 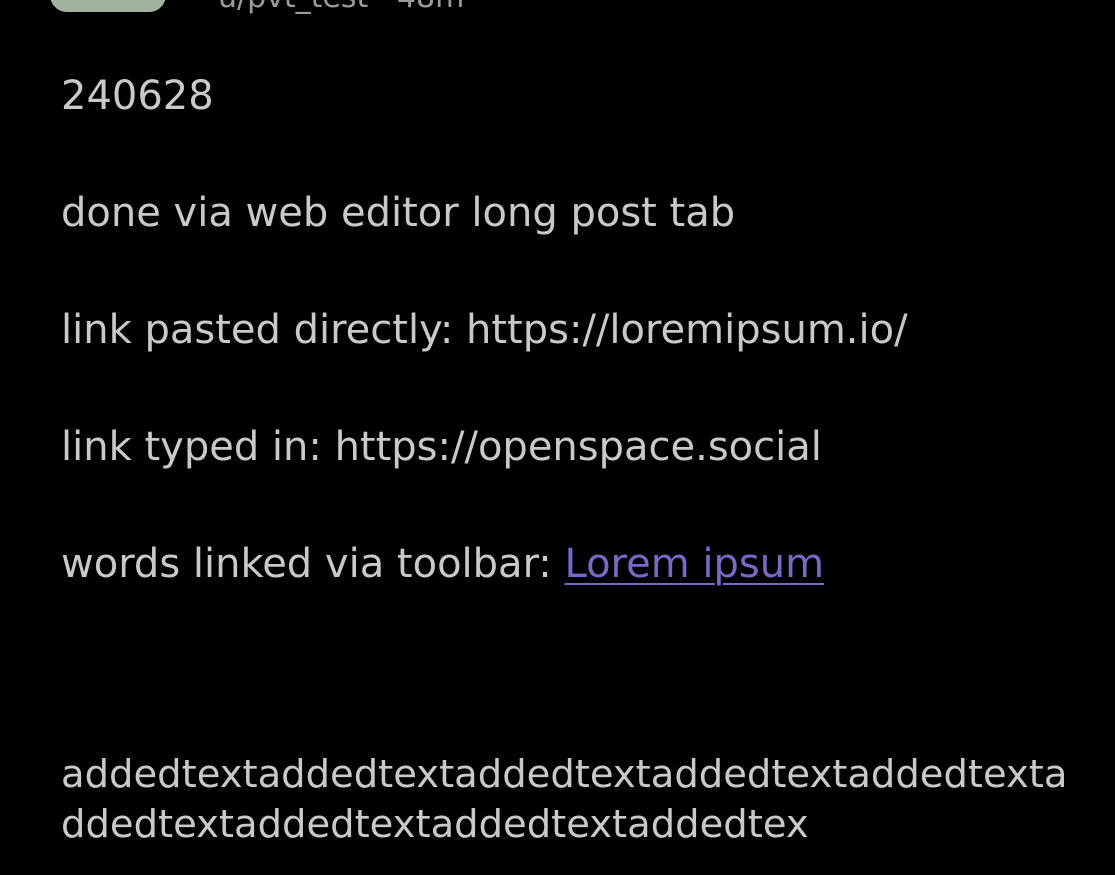 I want to click on post-line-editor: done via web editor long post tab, so click(x=398, y=213).